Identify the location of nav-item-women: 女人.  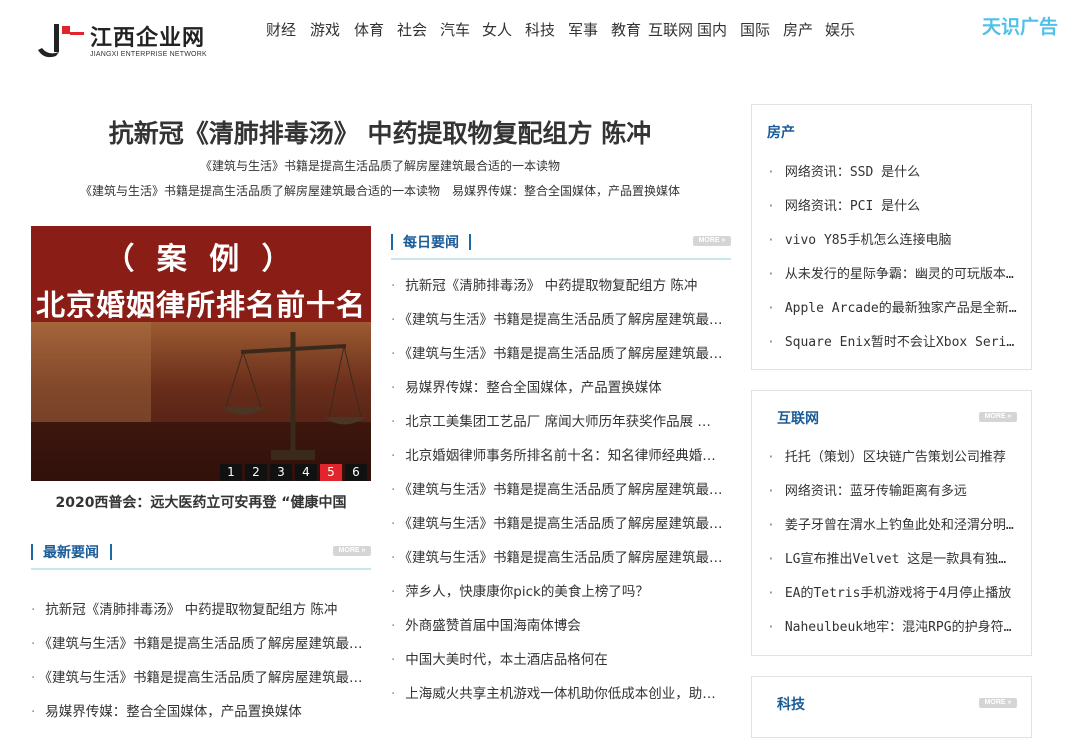
(497, 29).